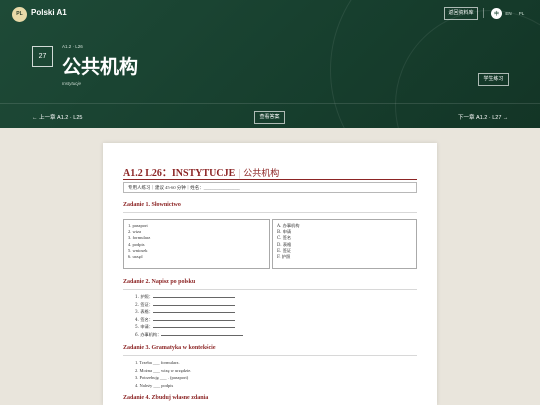 The width and height of the screenshot is (540, 405). Describe the element at coordinates (344, 244) in the screenshot. I see `vocab-right-column: A. 办事机构 B. 申请 C. 签名 D. 表格 E. 签证 F. 护照` at that location.